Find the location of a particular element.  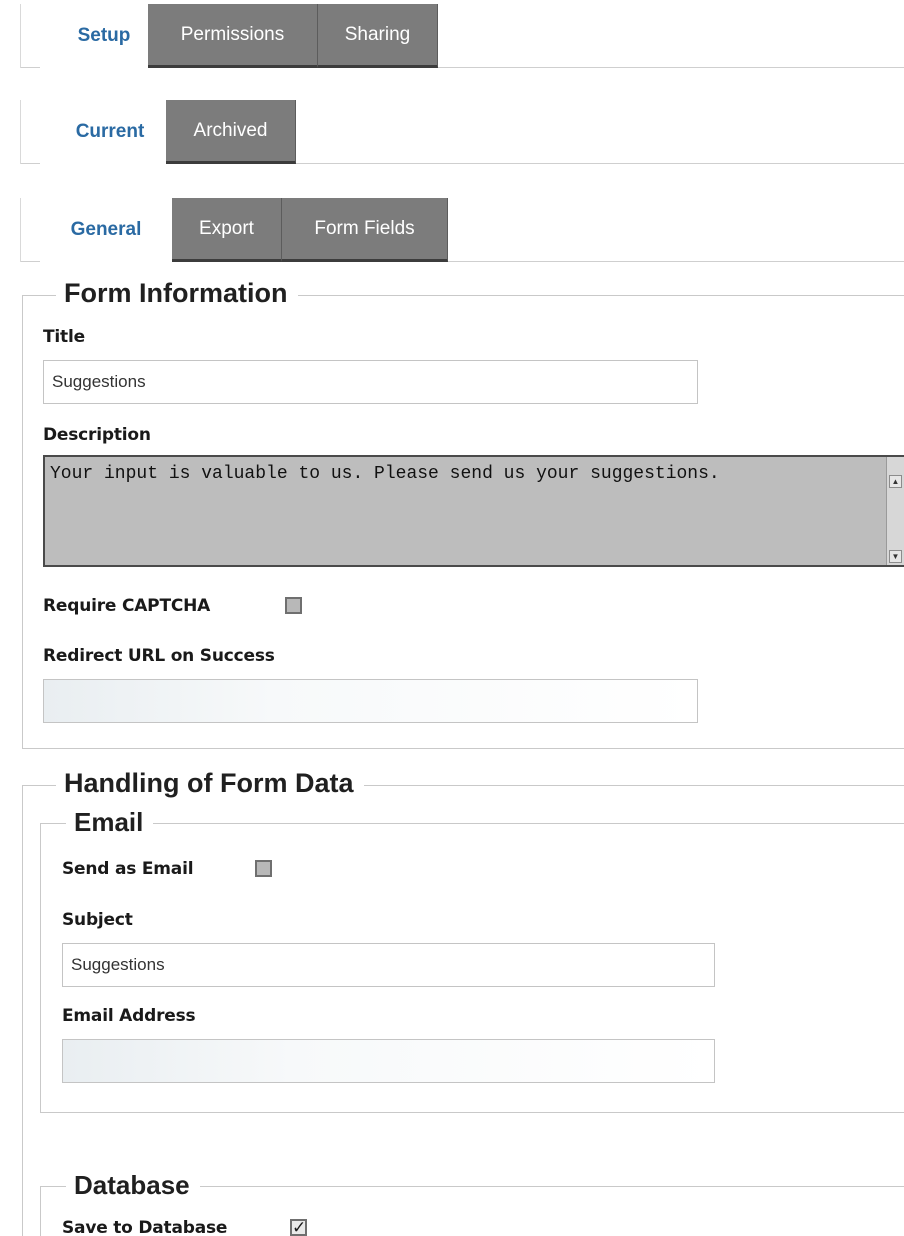

description-scrollbar: ▲ ▼ is located at coordinates (895, 511).